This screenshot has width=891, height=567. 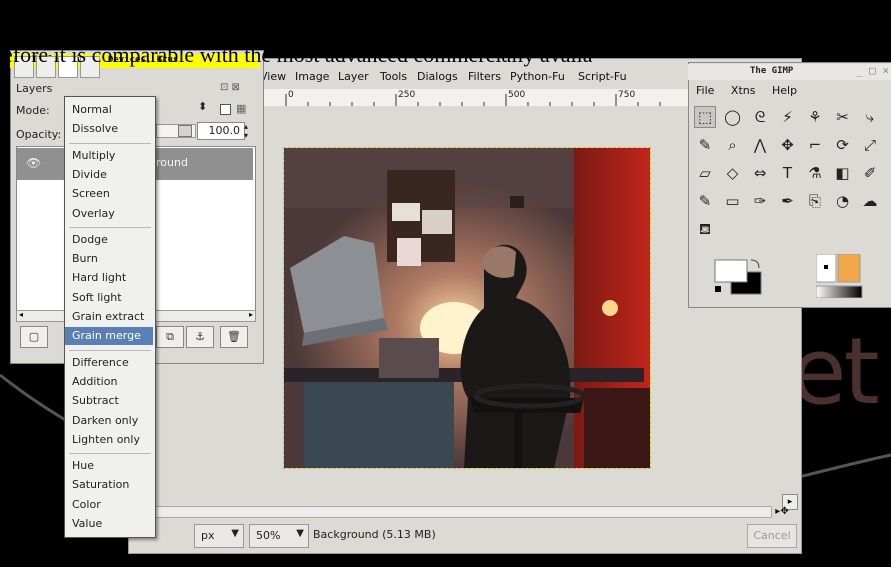 I want to click on menu-item-soft-light: Soft light, so click(x=109, y=298).